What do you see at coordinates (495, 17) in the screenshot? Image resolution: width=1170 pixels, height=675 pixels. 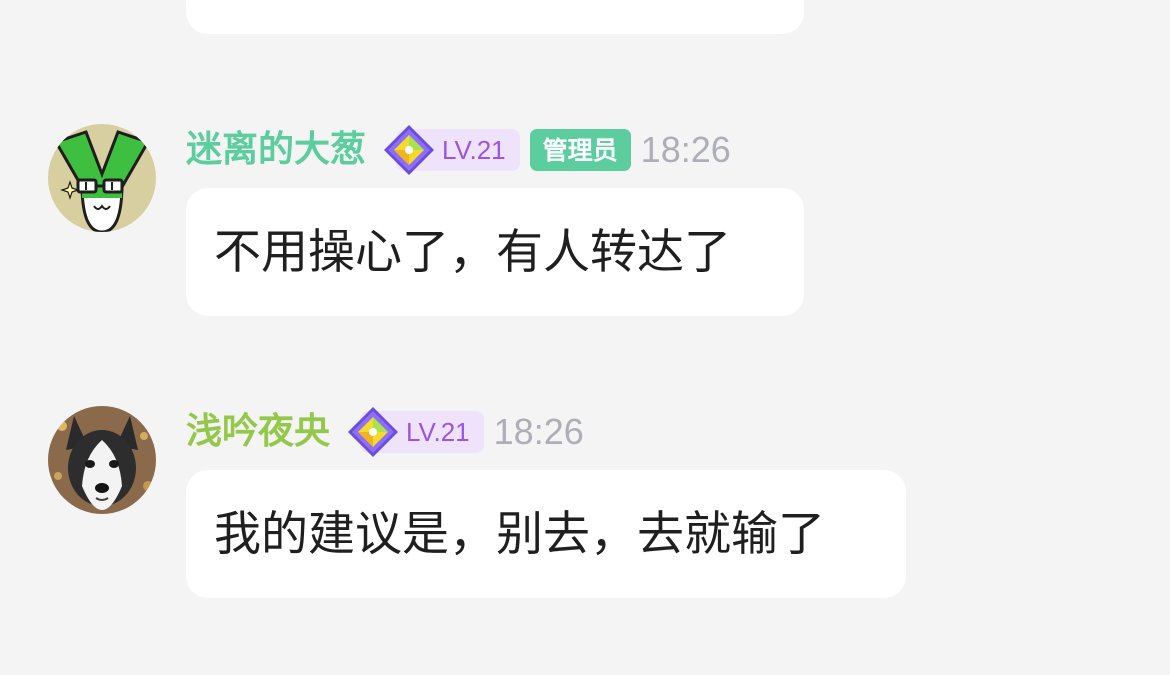 I see `message-bubble-previous` at bounding box center [495, 17].